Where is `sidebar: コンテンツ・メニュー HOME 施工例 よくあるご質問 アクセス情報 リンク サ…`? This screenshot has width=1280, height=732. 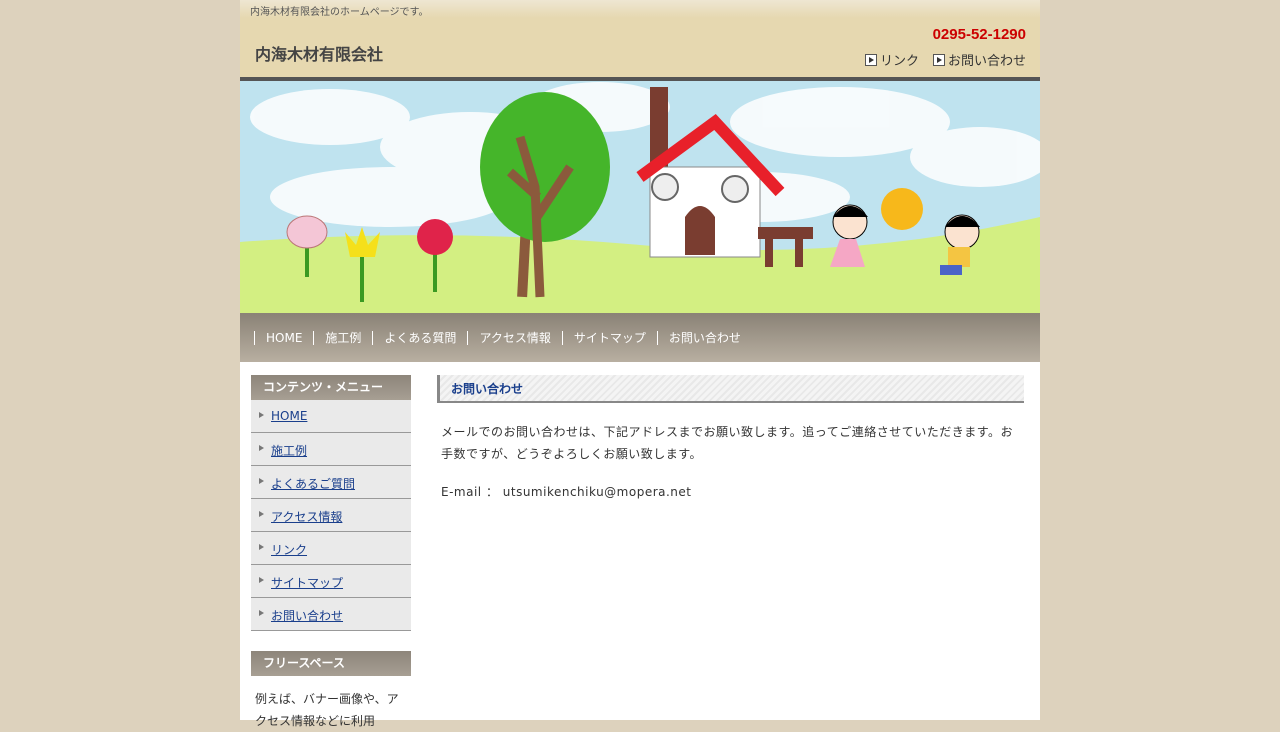
sidebar: コンテンツ・メニュー HOME 施工例 よくあるご質問 アクセス情報 リンク サ… is located at coordinates (331, 553).